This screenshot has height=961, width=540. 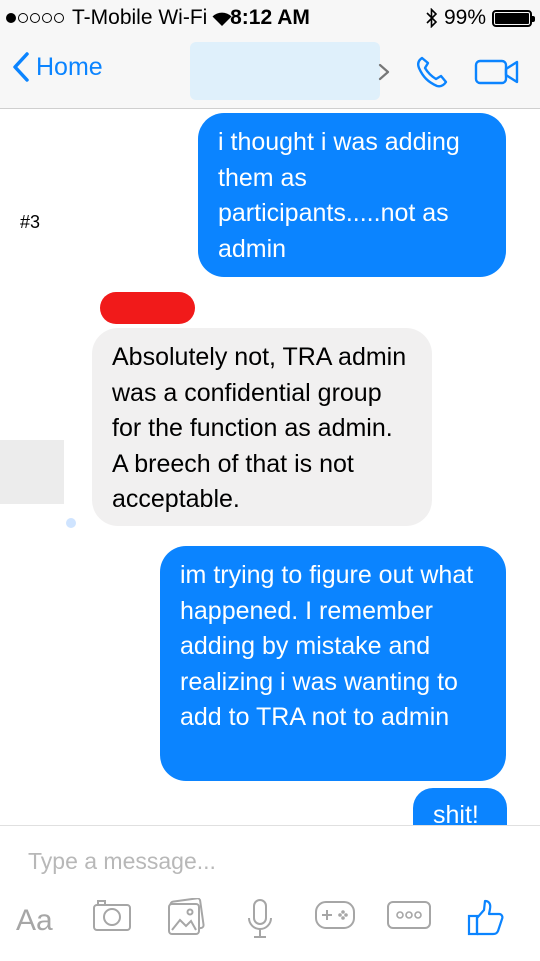 I want to click on message-bubble-outgoing: shit!, so click(x=460, y=808).